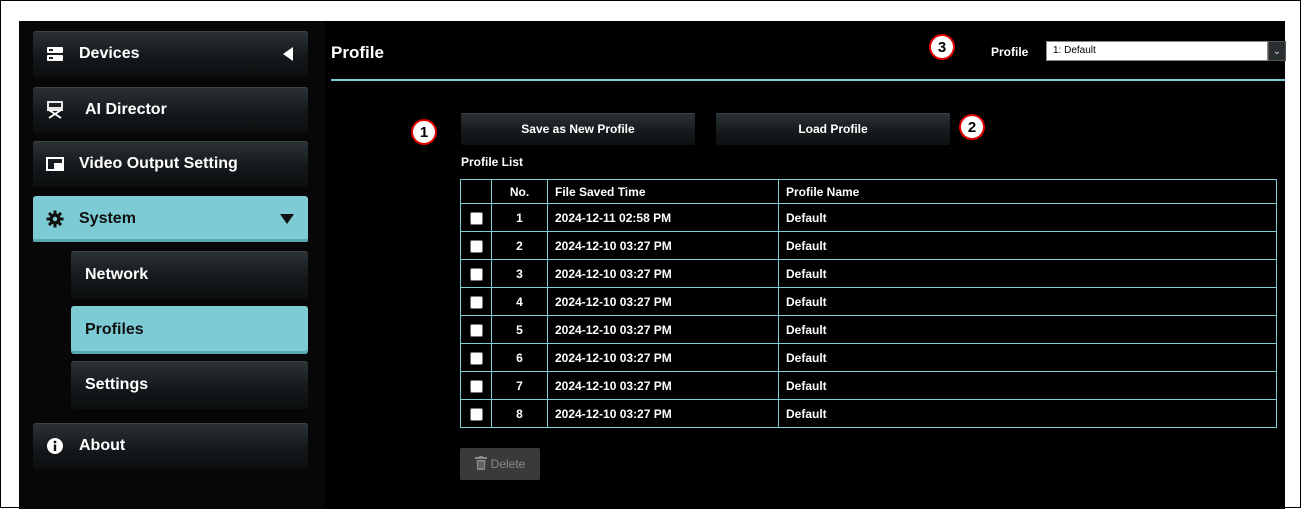  I want to click on table-row: 2 2024-12-10 03:27 PM Default, so click(868, 245).